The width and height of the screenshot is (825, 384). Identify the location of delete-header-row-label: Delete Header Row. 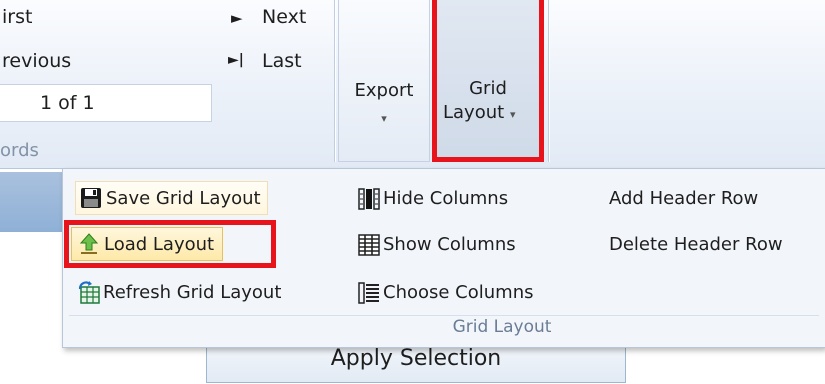
(696, 244).